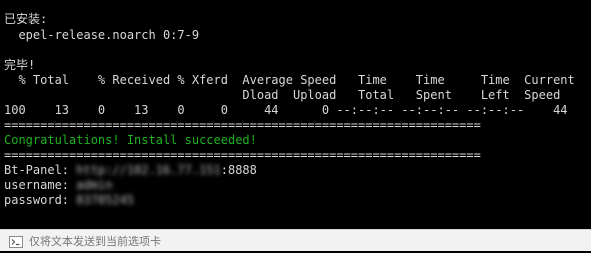 The height and width of the screenshot is (253, 591). Describe the element at coordinates (20, 65) in the screenshot. I see `done-message: 完毕!` at that location.